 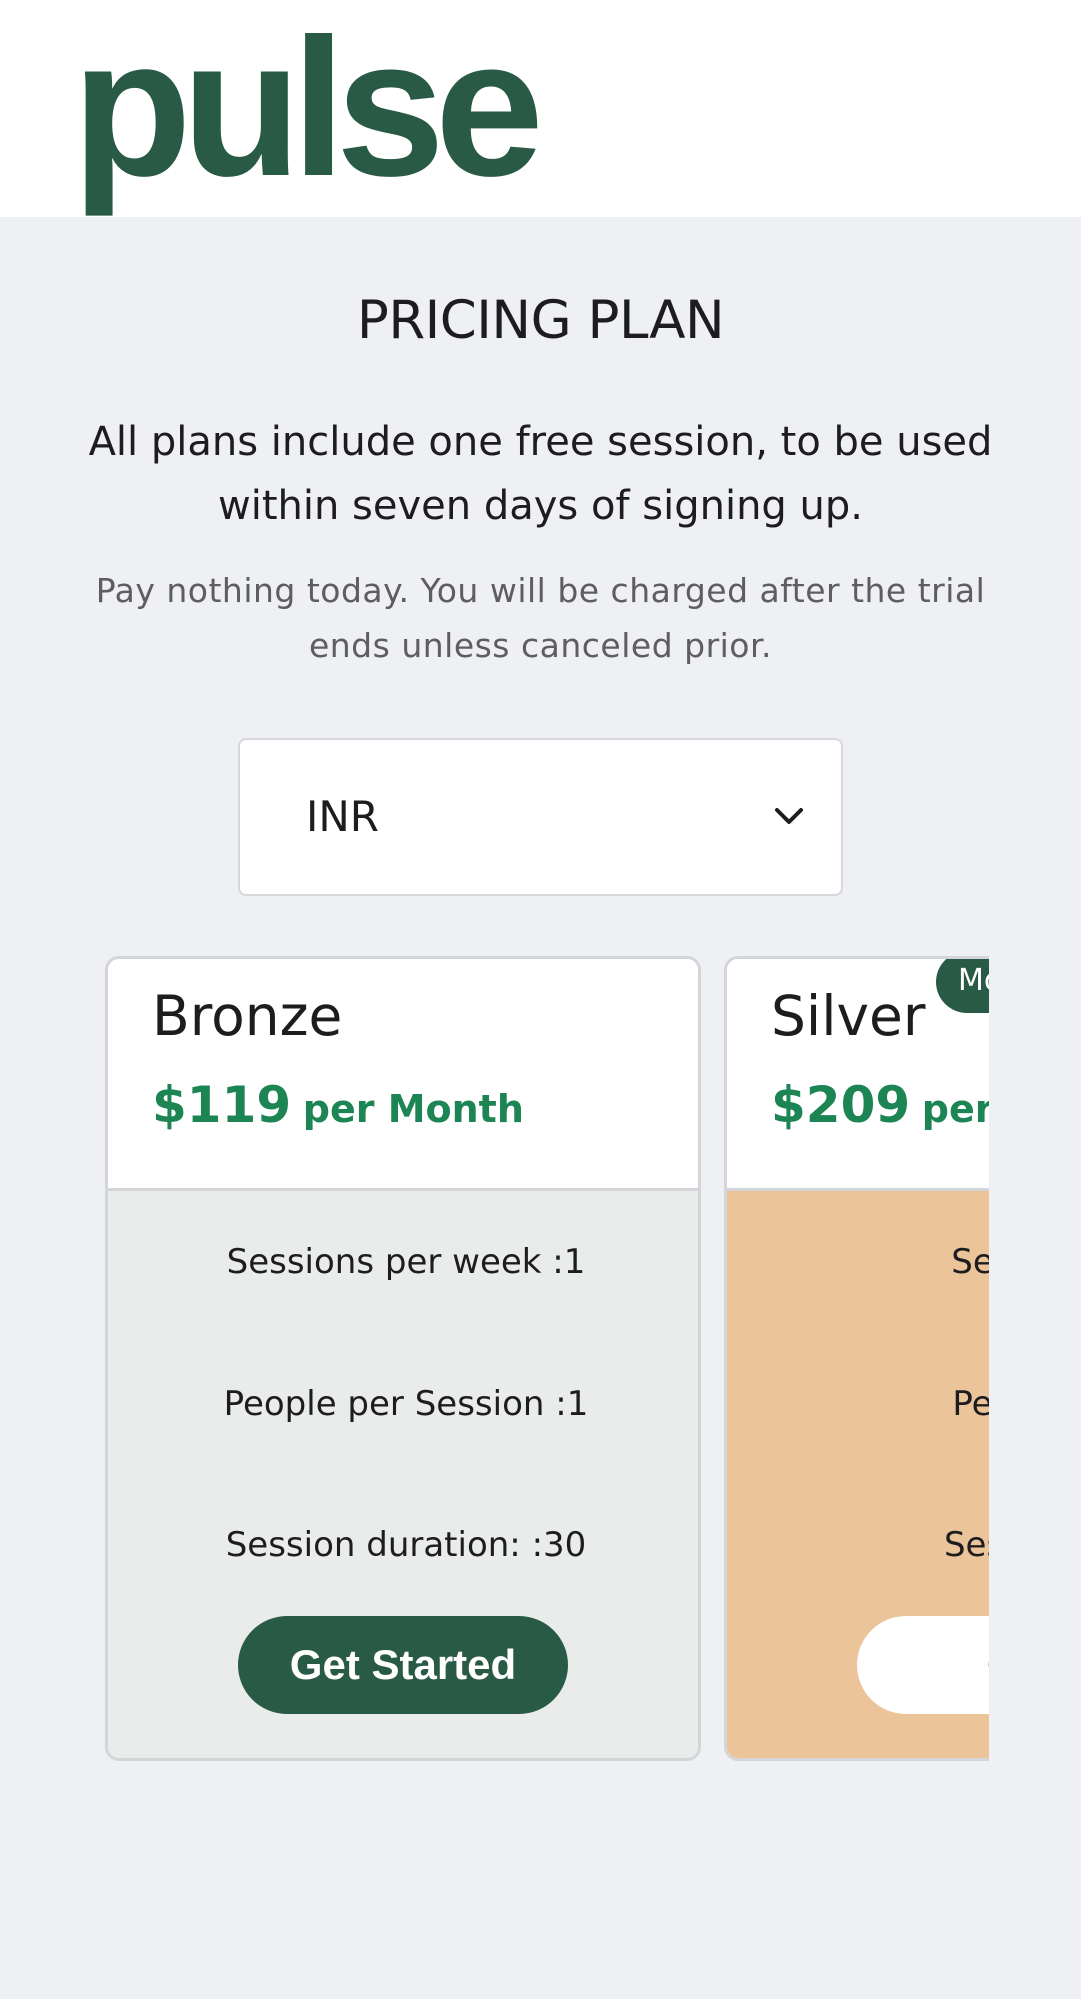 What do you see at coordinates (308, 108) in the screenshot?
I see `pulse-logo: pulse` at bounding box center [308, 108].